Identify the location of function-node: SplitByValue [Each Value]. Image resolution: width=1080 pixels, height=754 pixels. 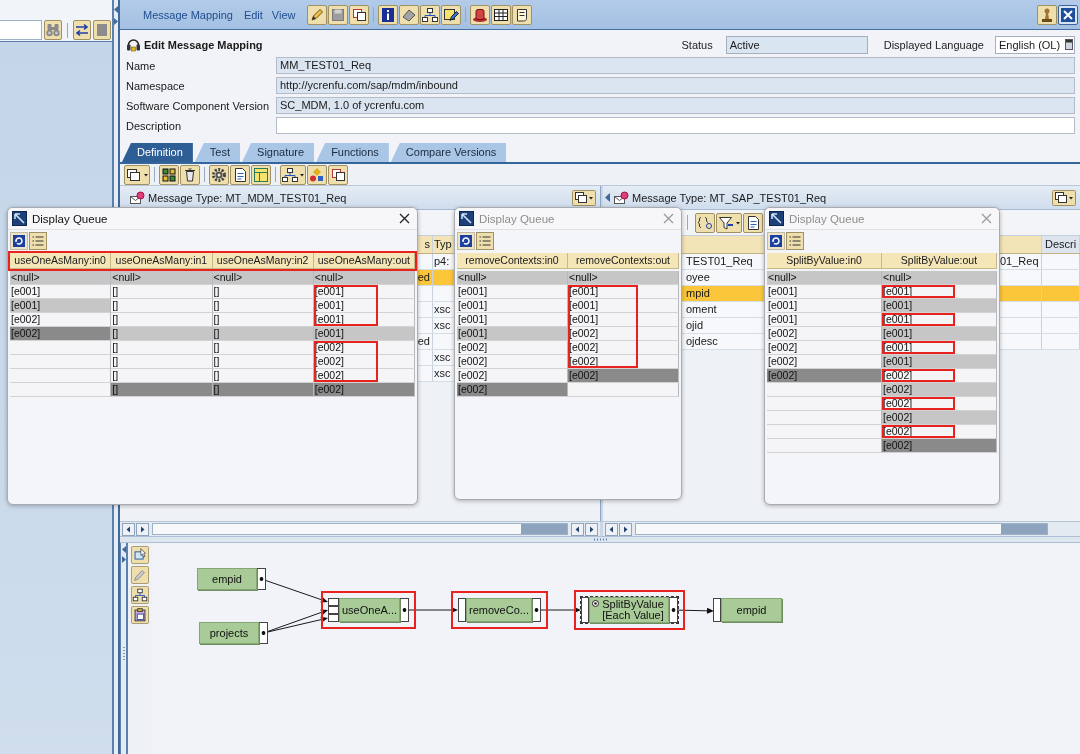
(629, 610).